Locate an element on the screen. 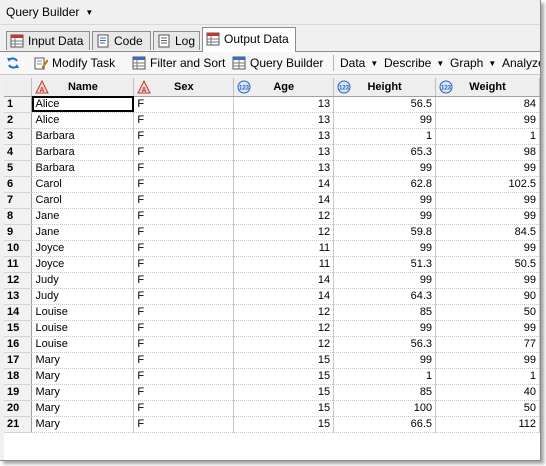 The width and height of the screenshot is (546, 466). column-header-age: 123 Age is located at coordinates (284, 87).